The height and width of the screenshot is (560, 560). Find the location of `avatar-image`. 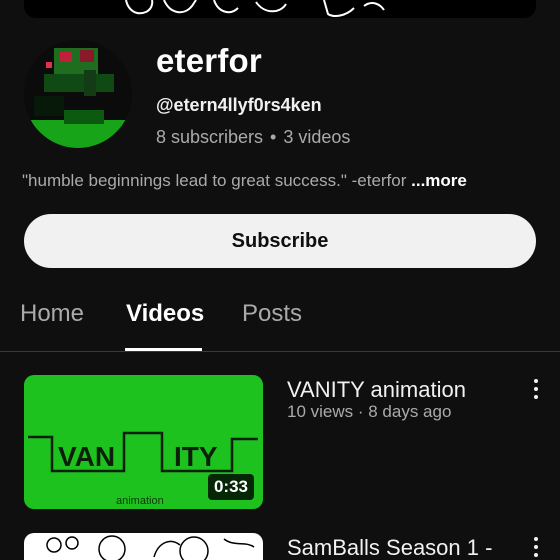

avatar-image is located at coordinates (78, 94).